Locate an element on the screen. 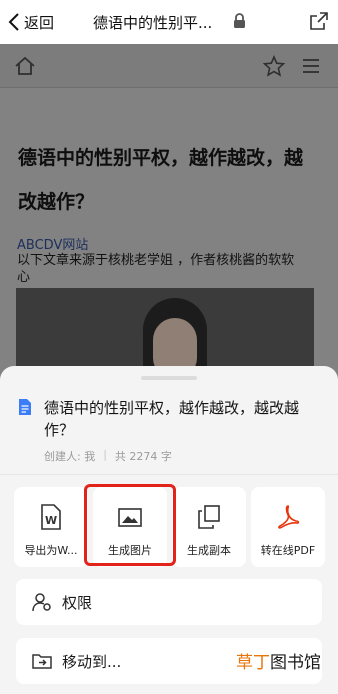  make-copy-button: 生成副本 is located at coordinates (209, 527).